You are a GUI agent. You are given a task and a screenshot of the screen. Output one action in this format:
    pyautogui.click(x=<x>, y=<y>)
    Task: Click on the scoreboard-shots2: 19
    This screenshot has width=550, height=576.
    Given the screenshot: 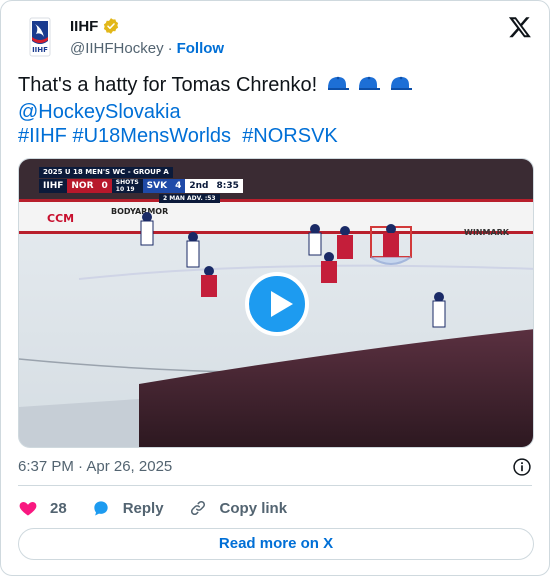 What is the action you would take?
    pyautogui.click(x=130, y=189)
    